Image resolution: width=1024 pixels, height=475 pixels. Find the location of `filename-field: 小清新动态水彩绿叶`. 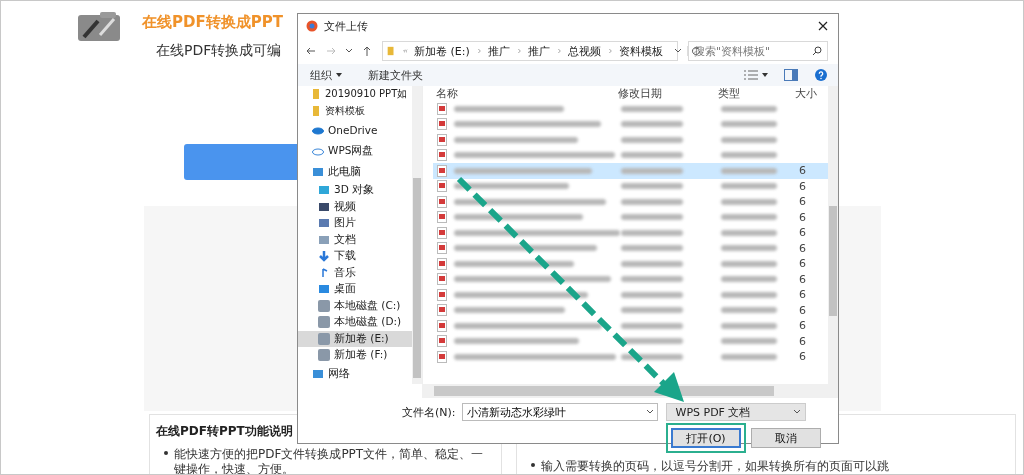

filename-field: 小清新动态水彩绿叶 is located at coordinates (559, 412).